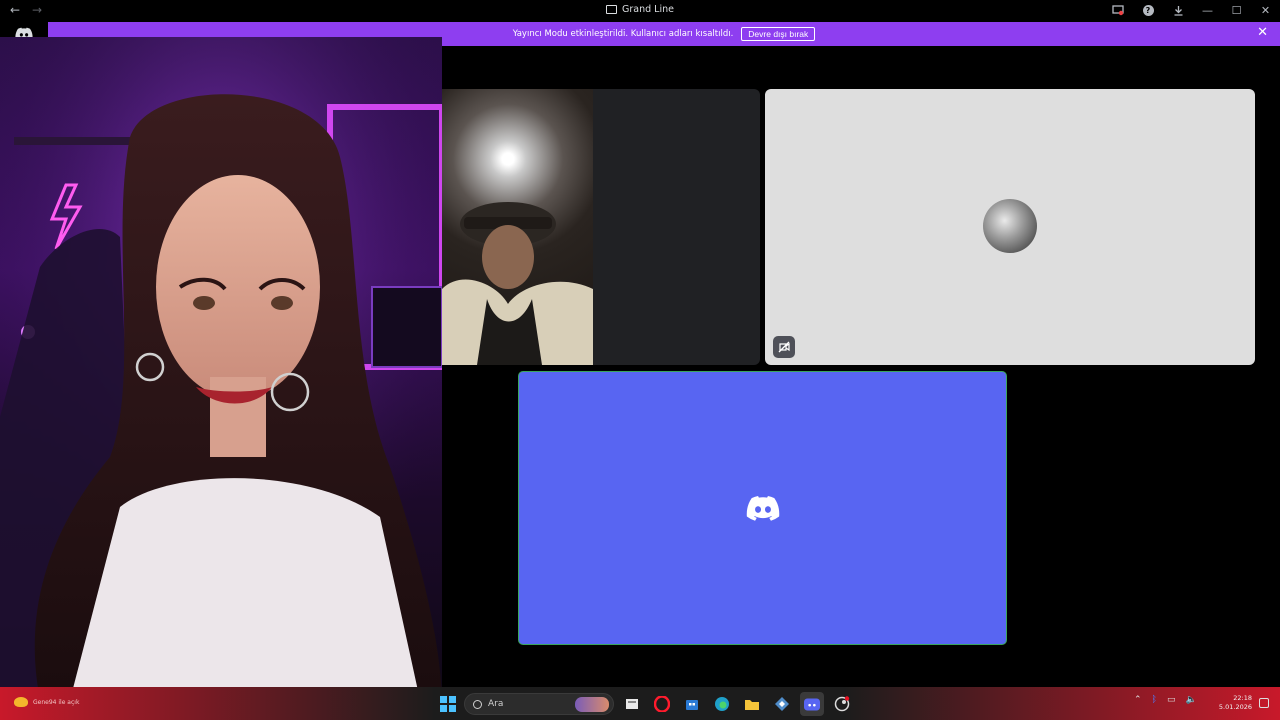  What do you see at coordinates (1264, 703) in the screenshot?
I see `notification-icon` at bounding box center [1264, 703].